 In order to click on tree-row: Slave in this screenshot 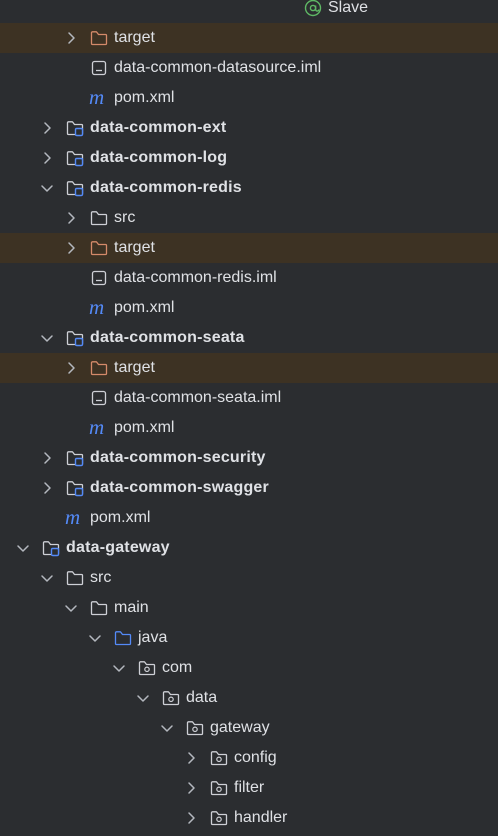, I will do `click(249, 11)`.